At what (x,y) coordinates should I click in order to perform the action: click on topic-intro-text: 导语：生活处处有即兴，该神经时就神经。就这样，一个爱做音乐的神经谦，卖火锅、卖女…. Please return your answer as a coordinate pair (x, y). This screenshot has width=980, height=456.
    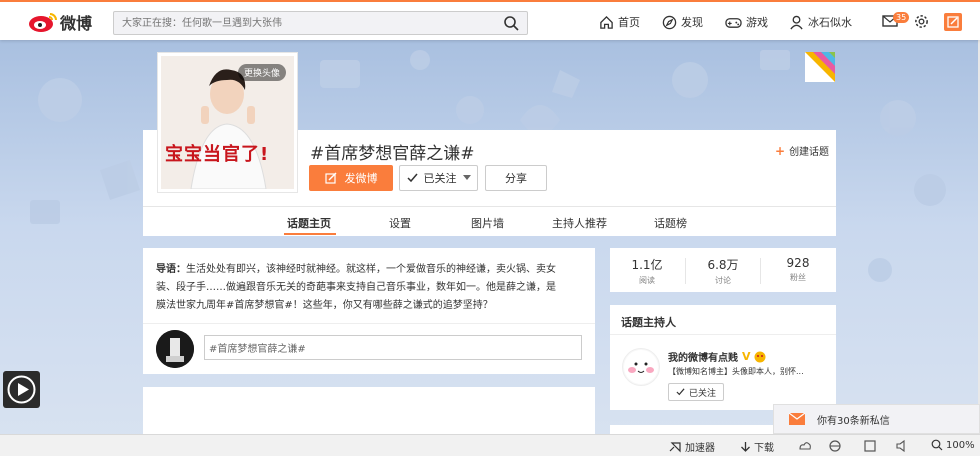
    Looking at the image, I should click on (368, 288).